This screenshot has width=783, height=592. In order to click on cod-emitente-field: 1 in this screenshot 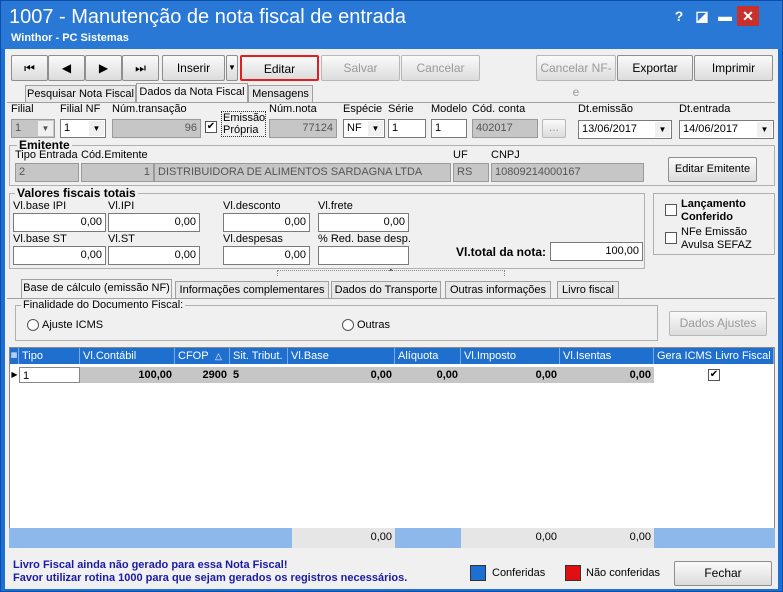, I will do `click(117, 172)`.